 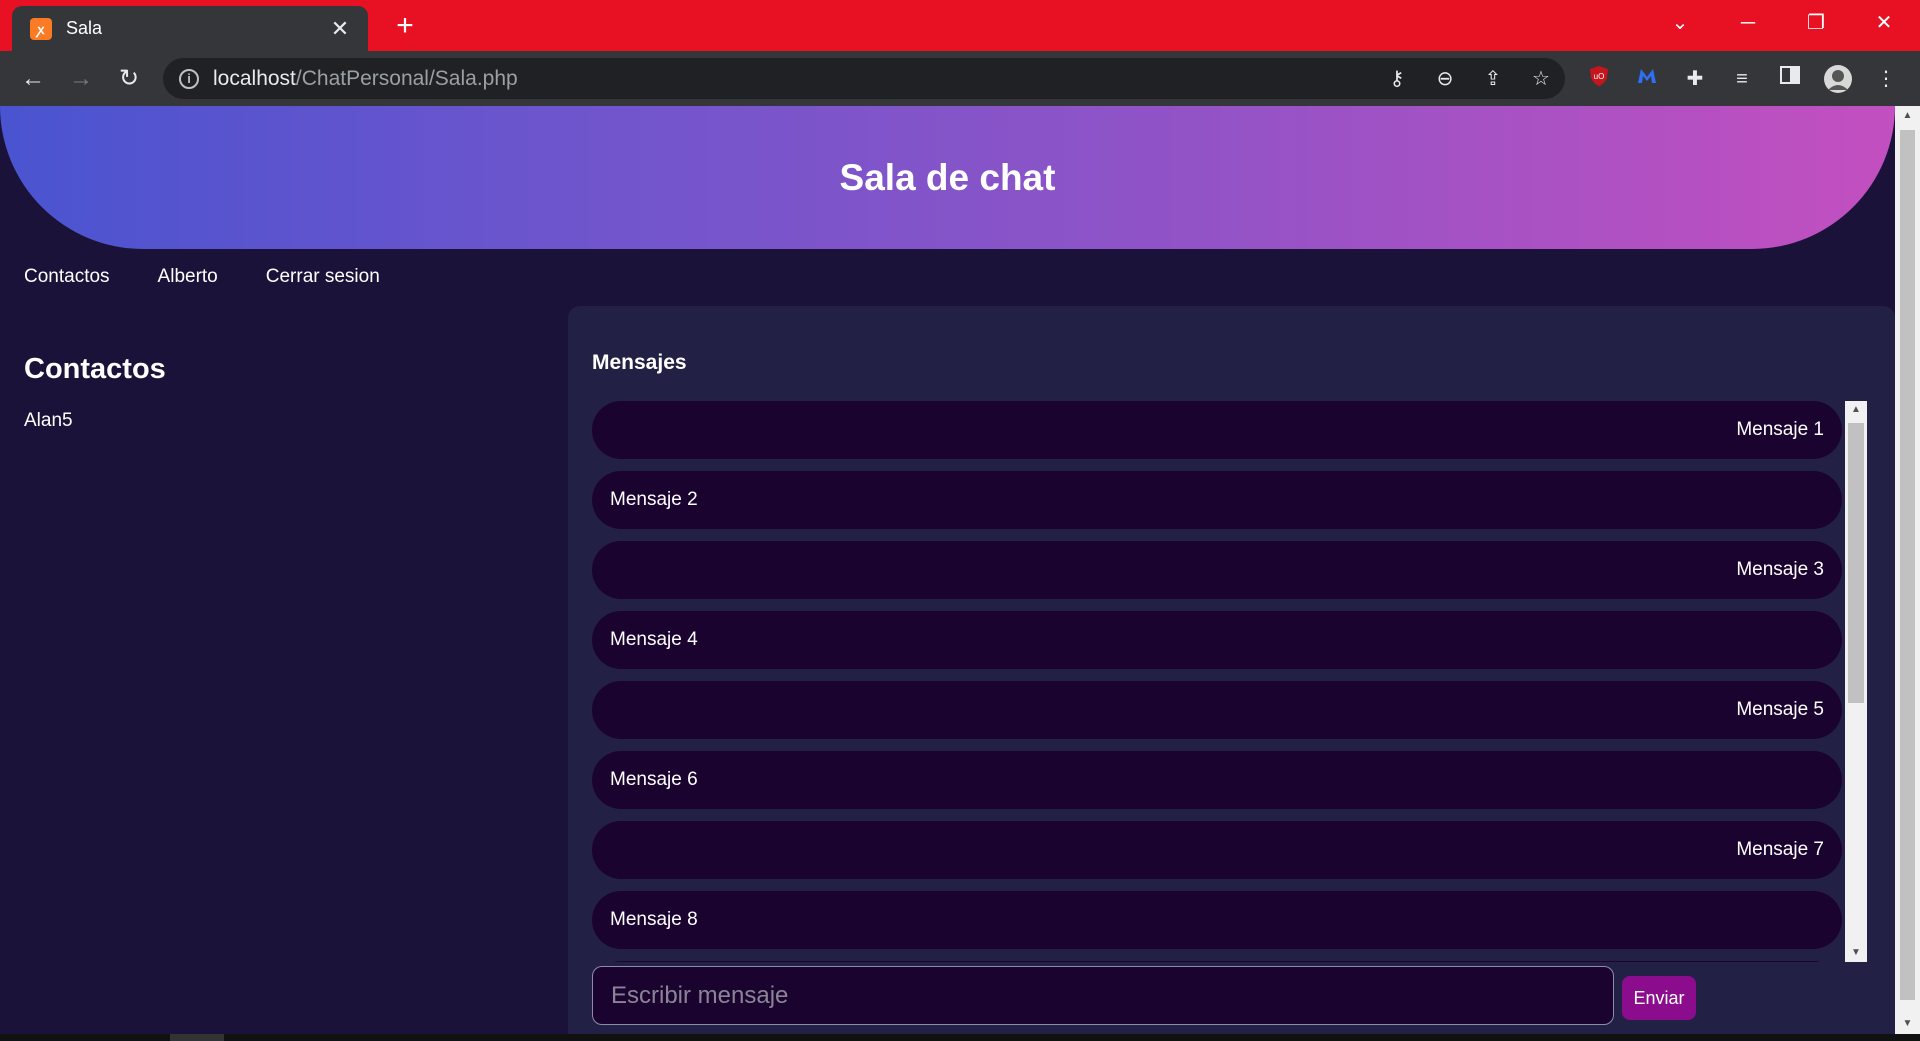 What do you see at coordinates (1886, 79) in the screenshot?
I see `browser-menu-icon: ⋮` at bounding box center [1886, 79].